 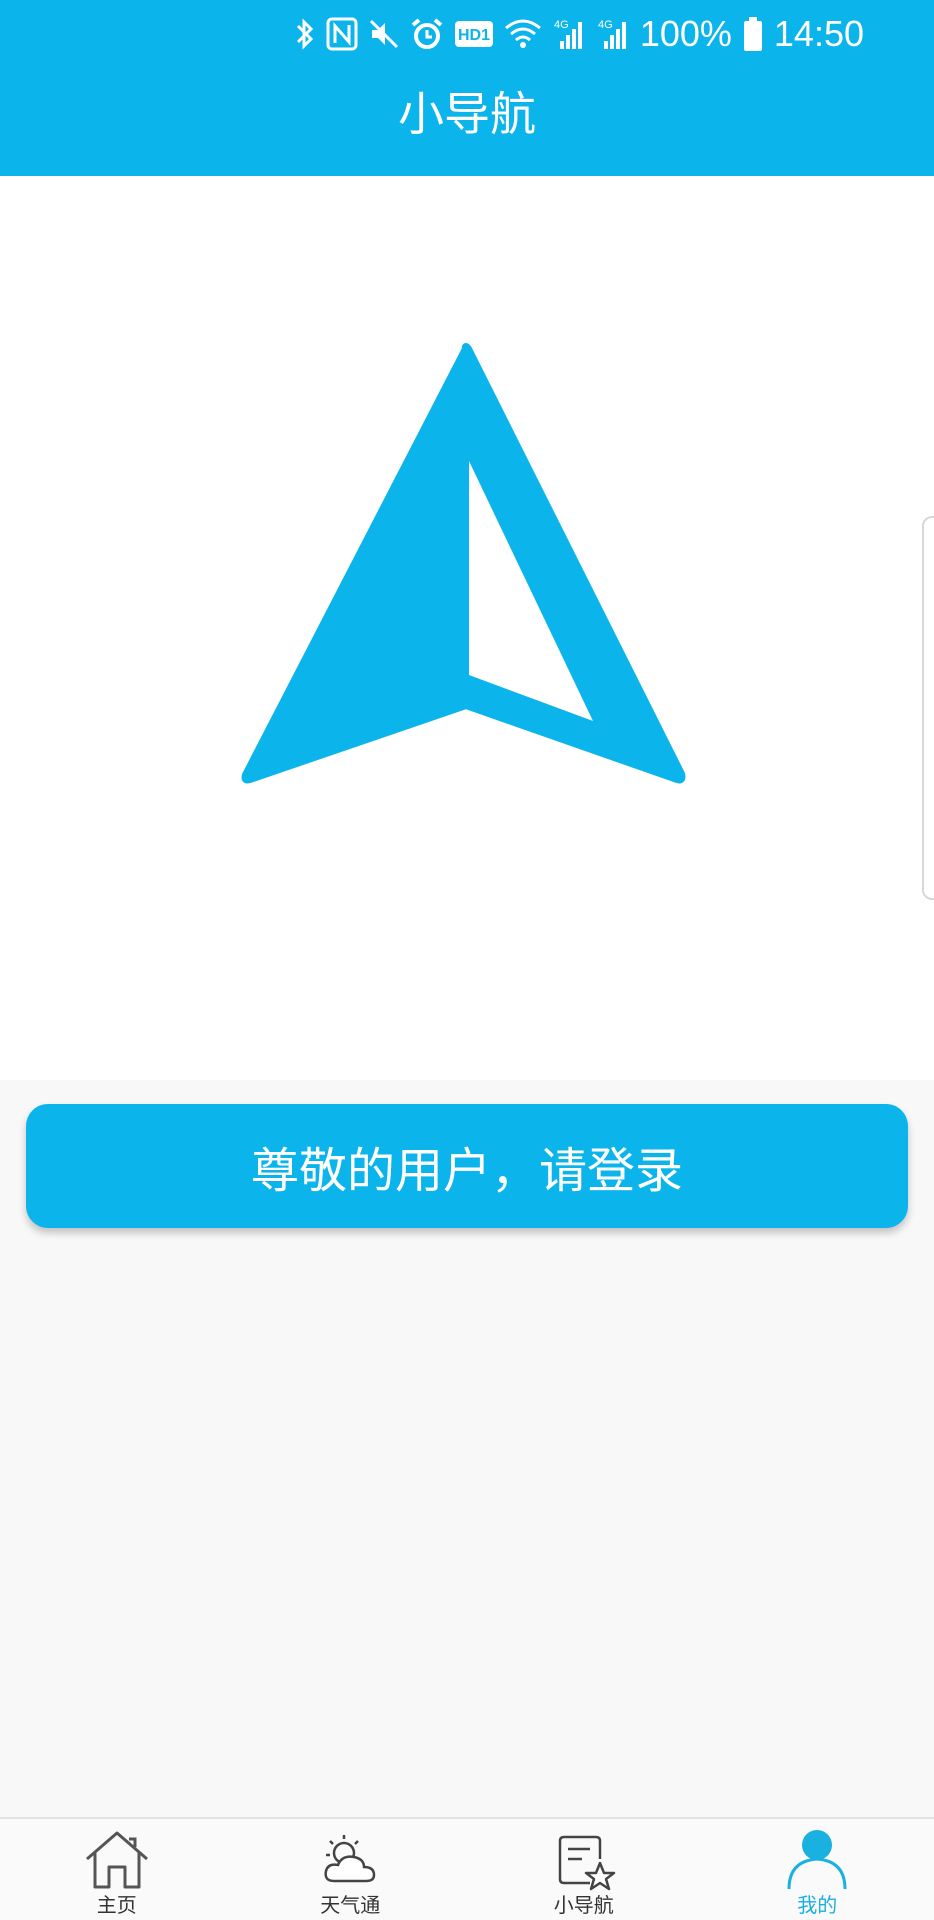 I want to click on tab-weather-label: 天气通, so click(x=350, y=1905).